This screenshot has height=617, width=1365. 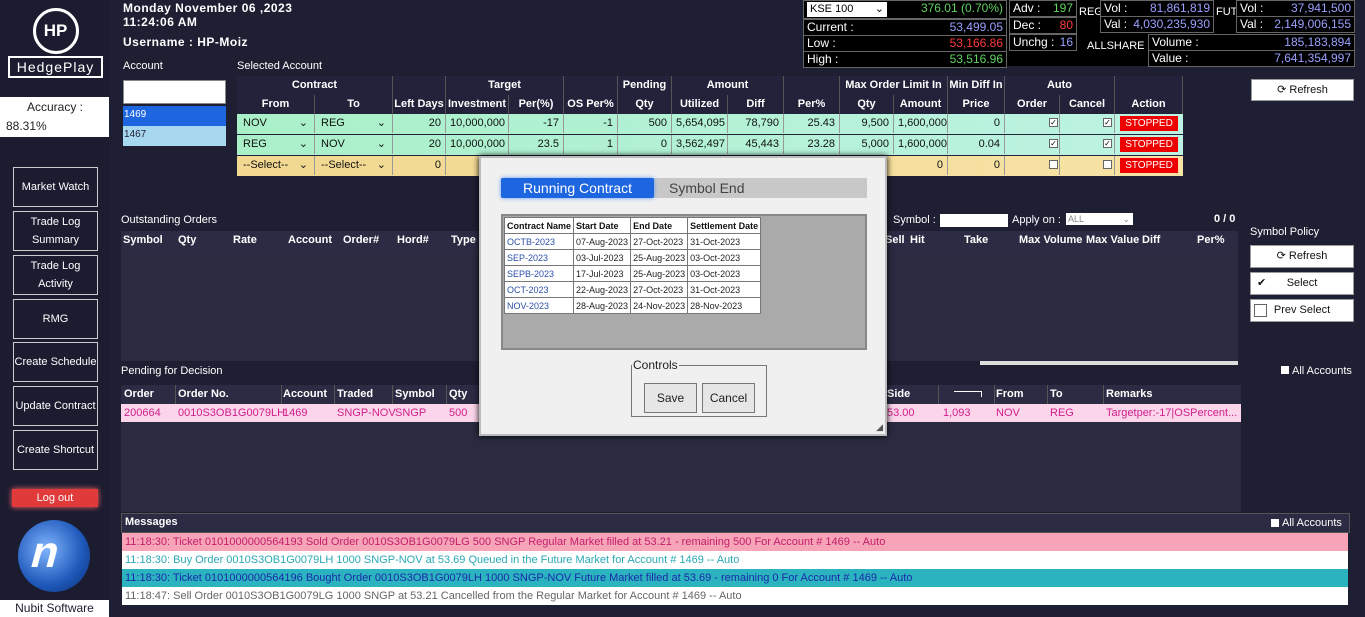 I want to click on col-account: Account, so click(x=310, y=240).